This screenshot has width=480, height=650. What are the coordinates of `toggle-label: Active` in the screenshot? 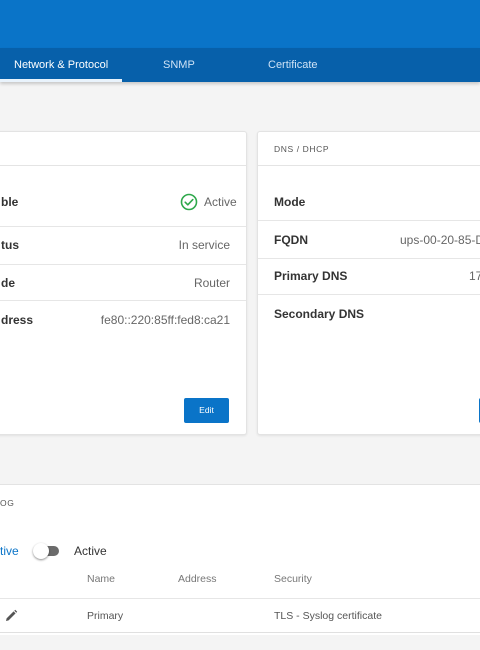 It's located at (90, 551).